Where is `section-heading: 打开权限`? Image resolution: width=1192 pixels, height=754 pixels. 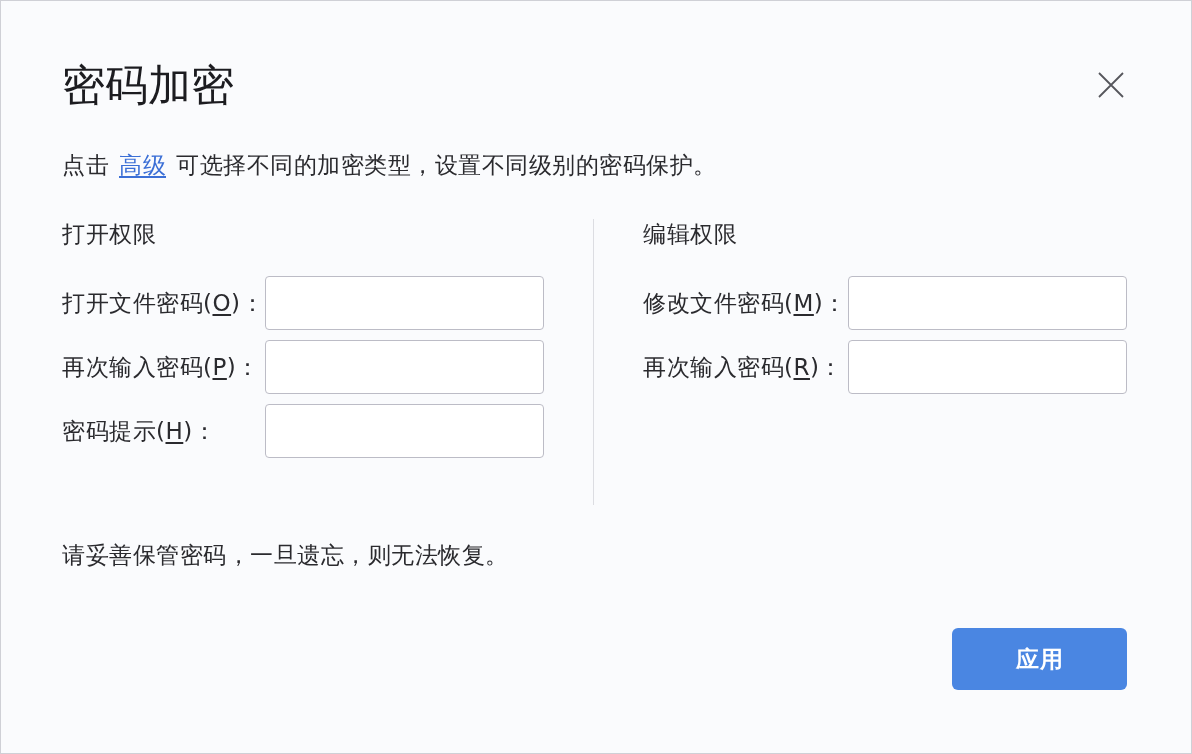
section-heading: 打开权限 is located at coordinates (109, 234).